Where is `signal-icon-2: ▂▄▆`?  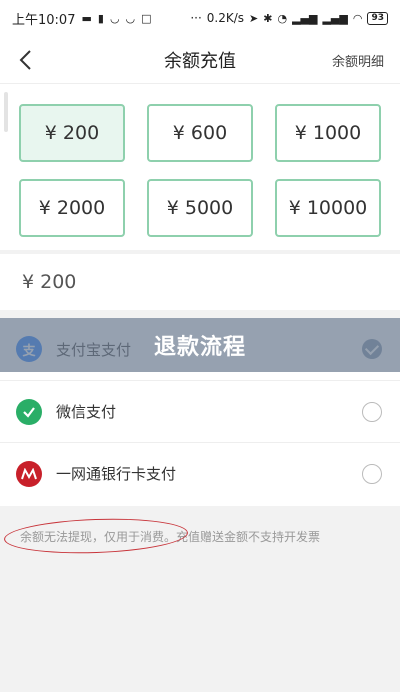 signal-icon-2: ▂▄▆ is located at coordinates (335, 18).